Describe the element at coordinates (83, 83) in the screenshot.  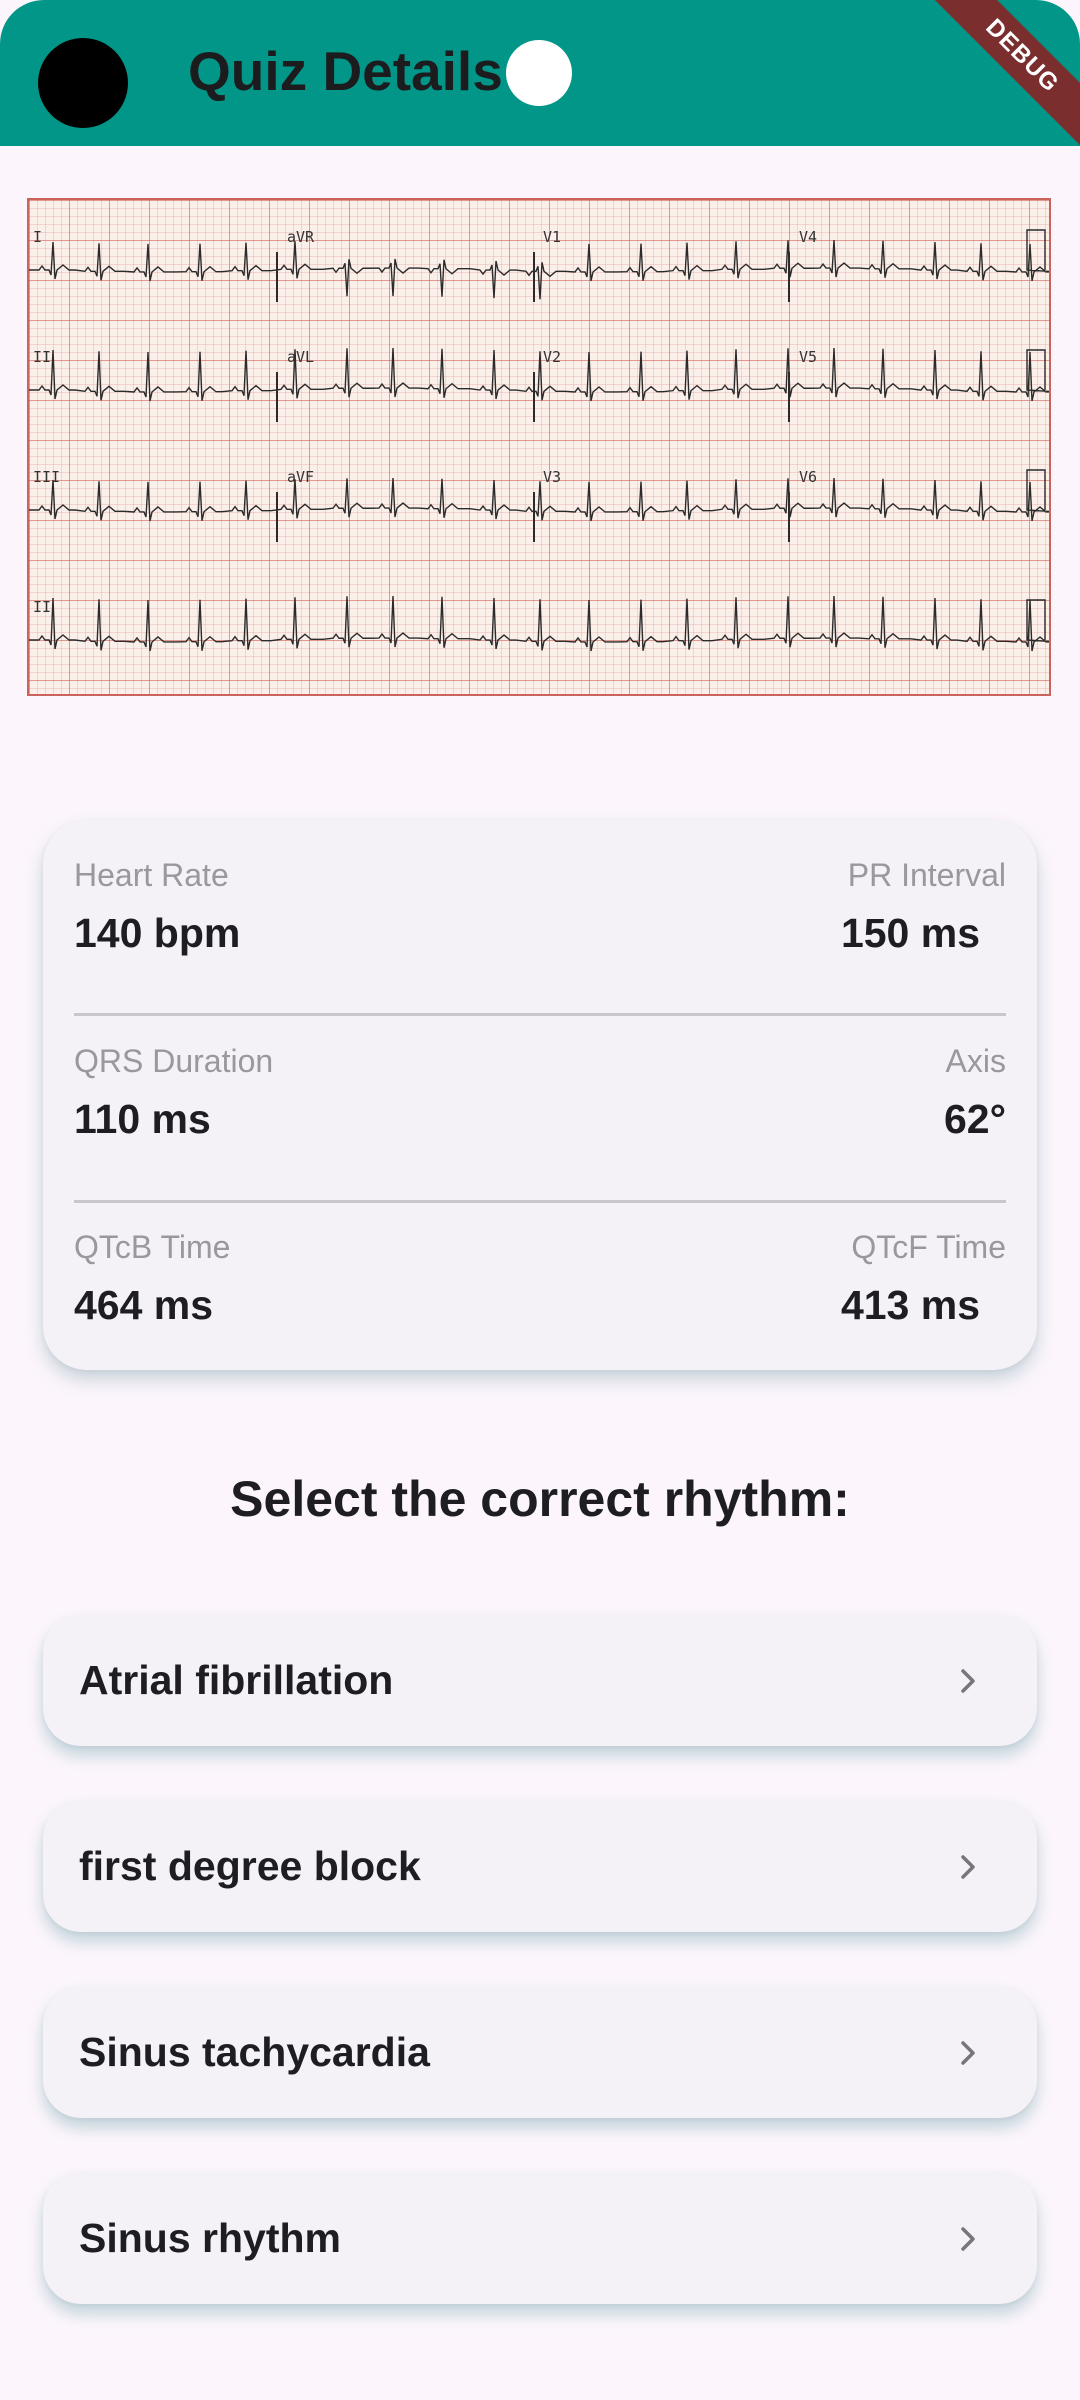
I see `back-button` at that location.